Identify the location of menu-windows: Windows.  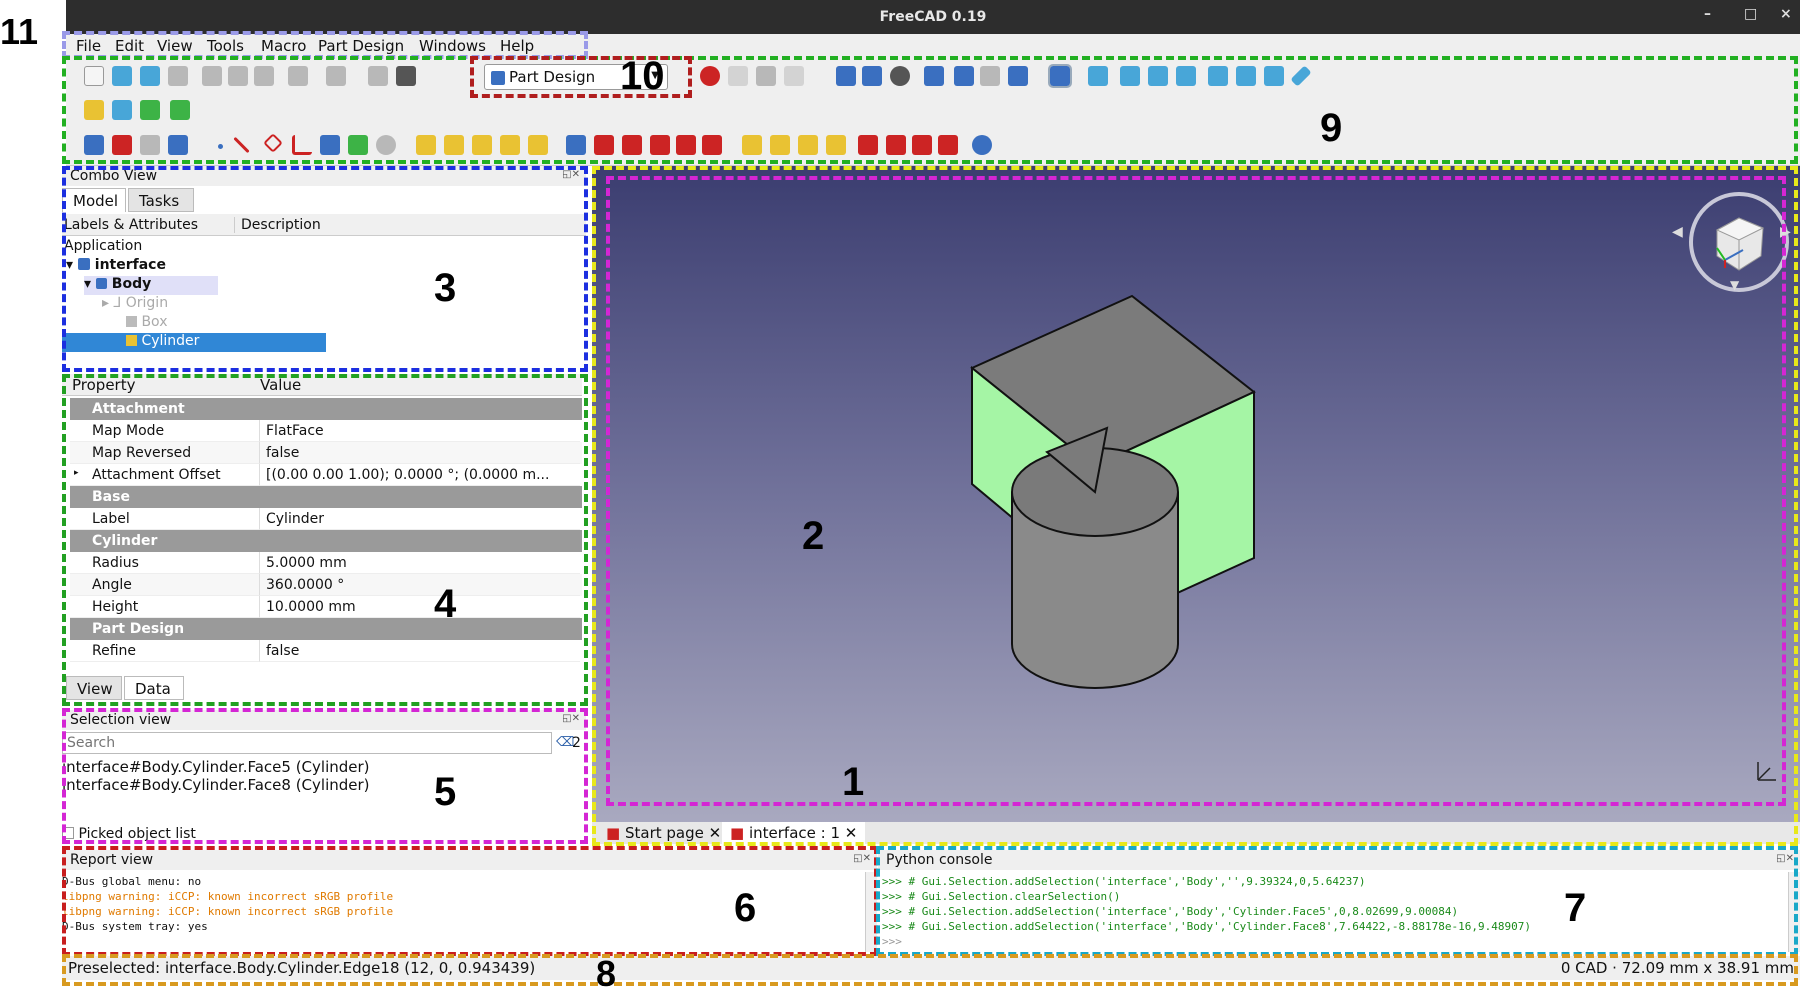
(452, 46).